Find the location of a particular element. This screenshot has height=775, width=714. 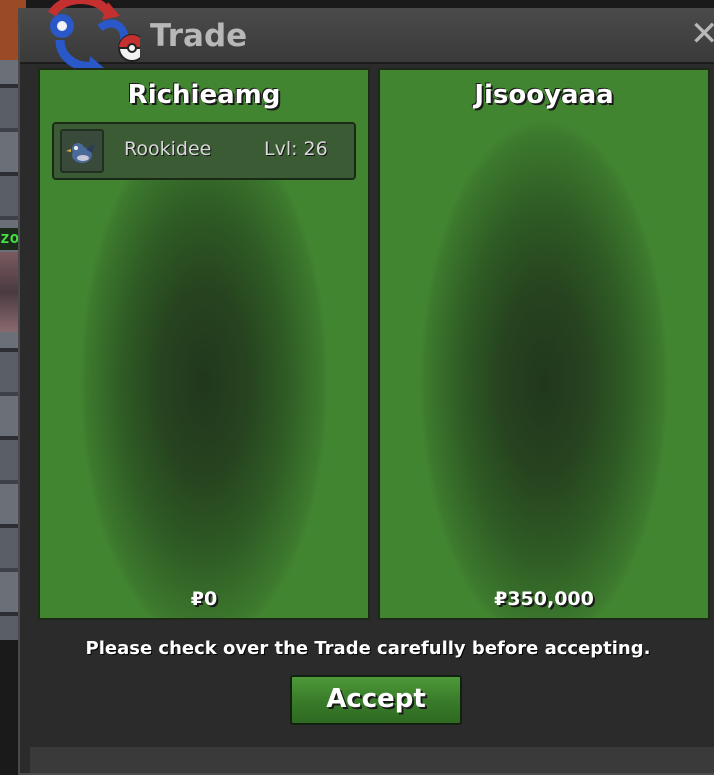

close-button: ✕ is located at coordinates (702, 34).